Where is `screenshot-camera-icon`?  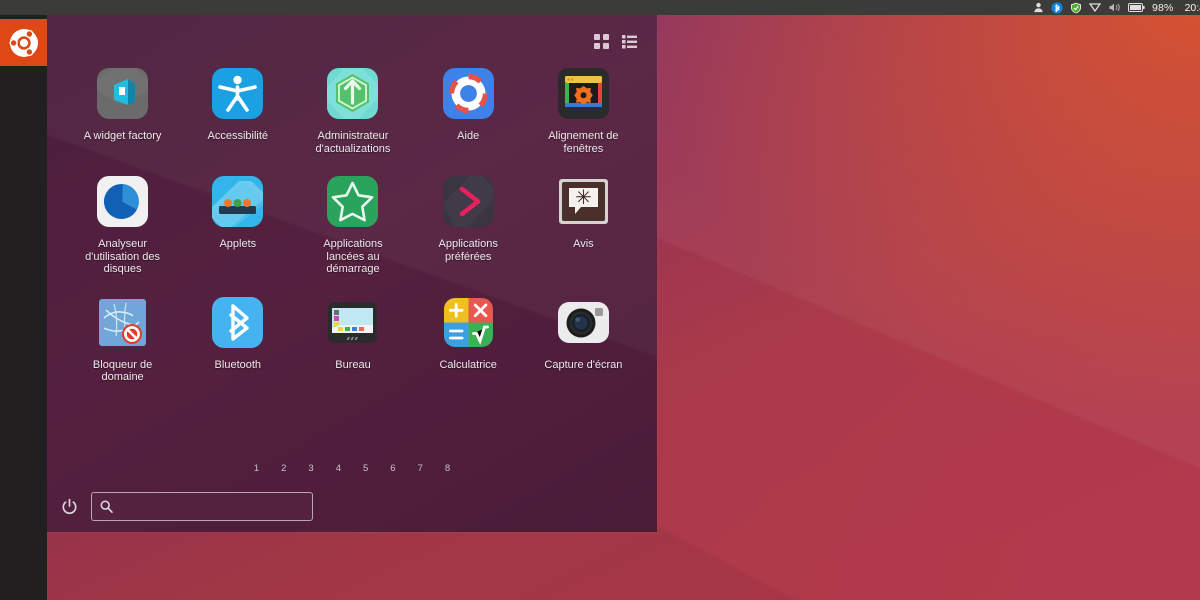
screenshot-camera-icon is located at coordinates (583, 322).